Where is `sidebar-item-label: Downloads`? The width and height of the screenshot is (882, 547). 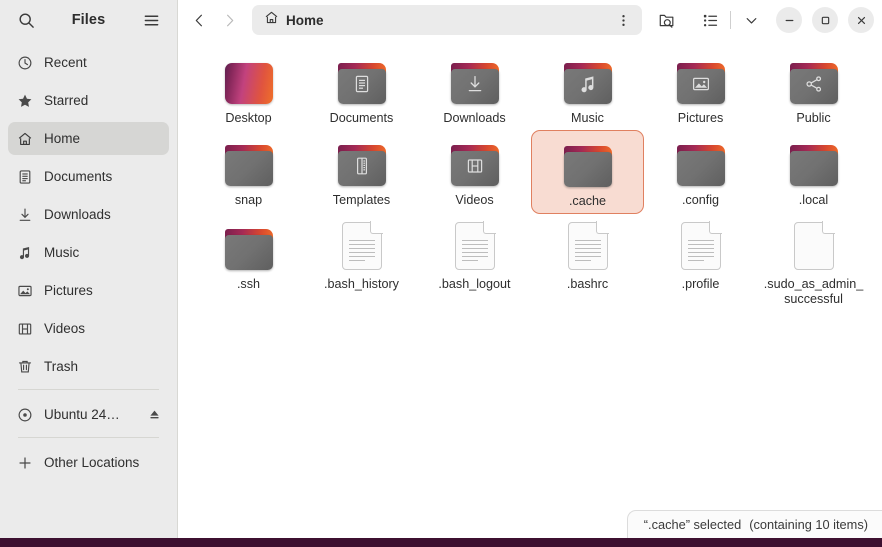 sidebar-item-label: Downloads is located at coordinates (77, 214).